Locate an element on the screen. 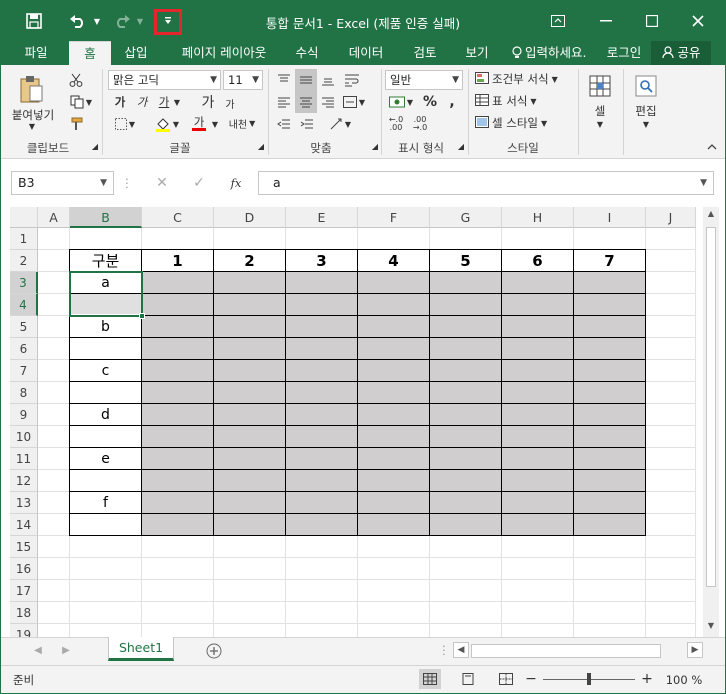 Image resolution: width=726 pixels, height=694 pixels. maximize-icon is located at coordinates (652, 21).